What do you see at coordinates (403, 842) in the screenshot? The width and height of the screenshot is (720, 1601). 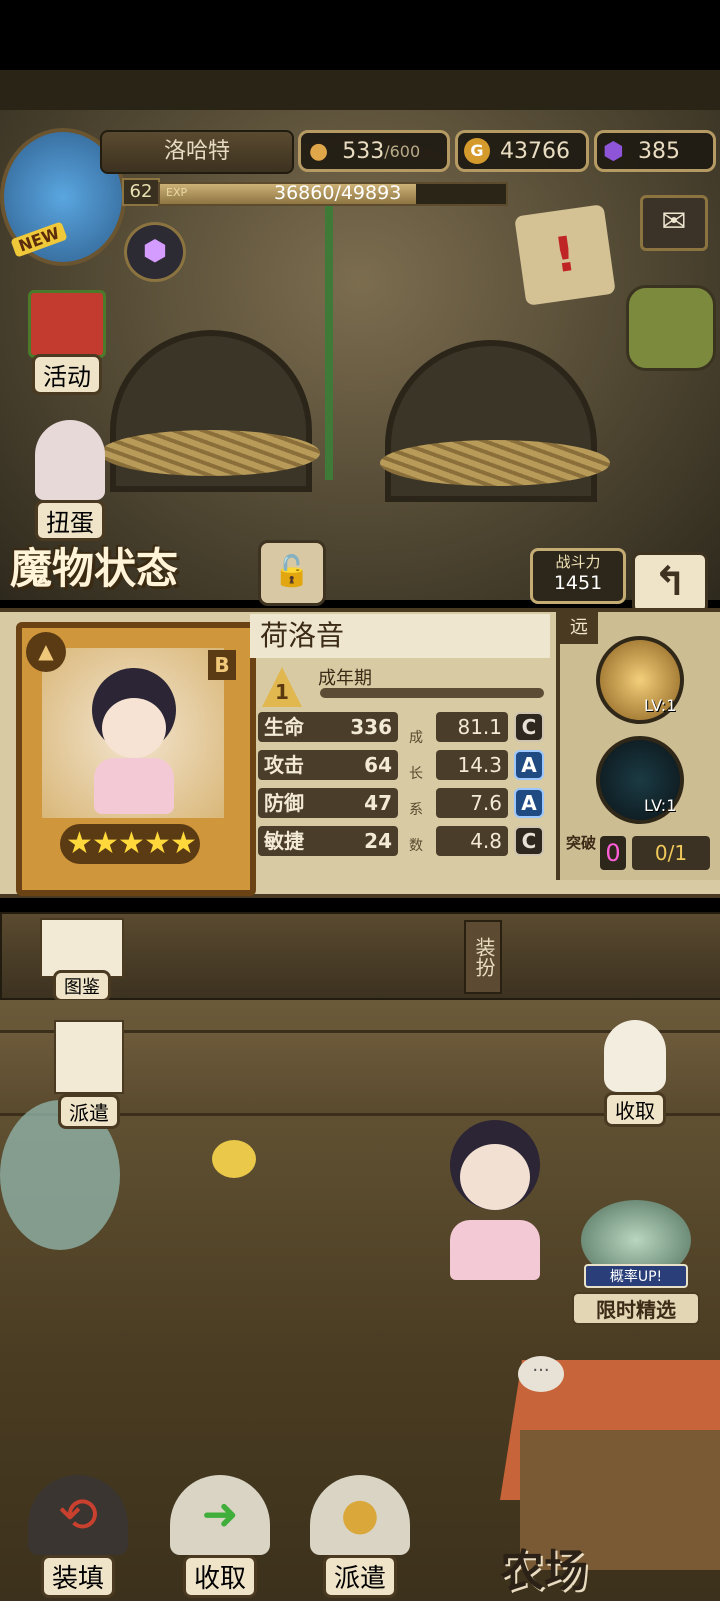 I see `stat-row-agility: 敏捷 24 4.8 C` at bounding box center [403, 842].